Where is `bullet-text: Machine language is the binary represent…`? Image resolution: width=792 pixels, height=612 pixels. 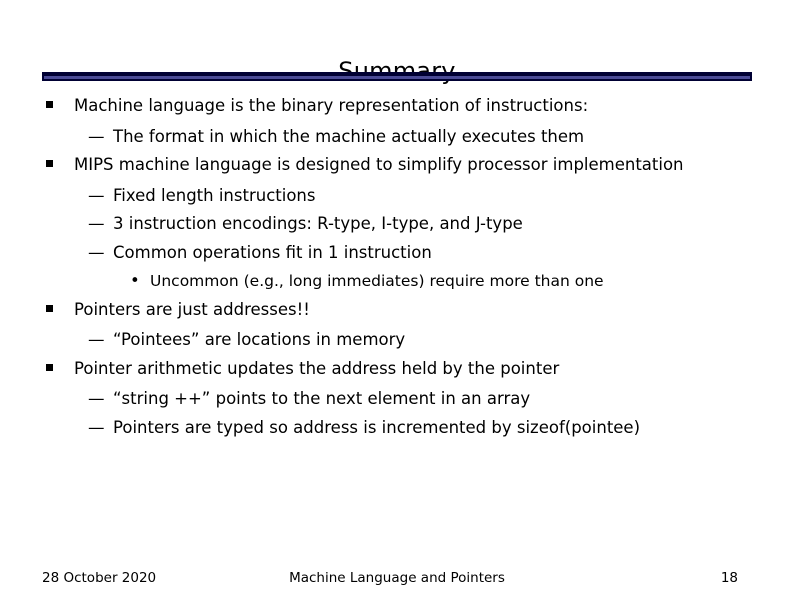 bullet-text: Machine language is the binary represent… is located at coordinates (331, 105).